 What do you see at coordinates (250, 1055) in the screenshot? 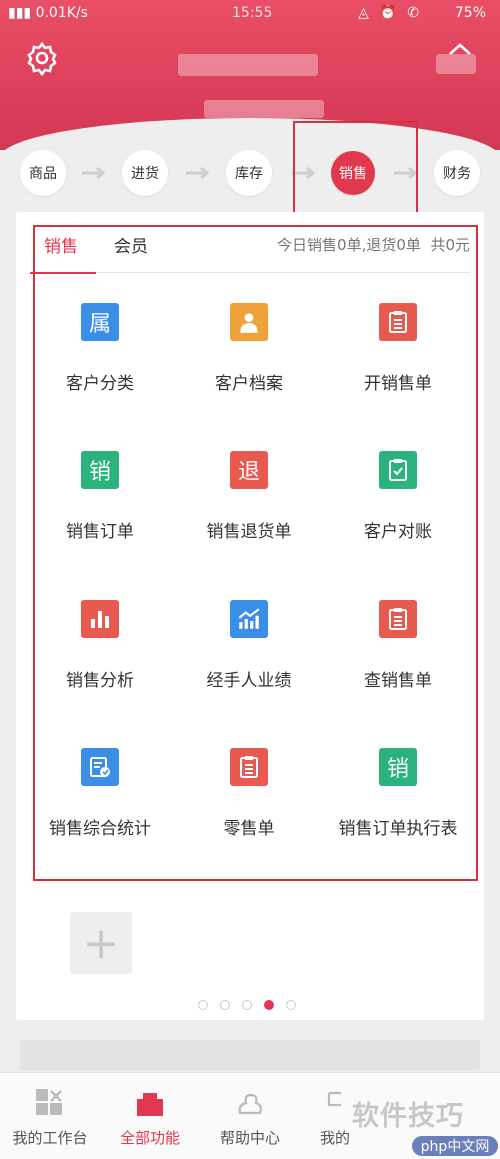
I see `blurred-area` at bounding box center [250, 1055].